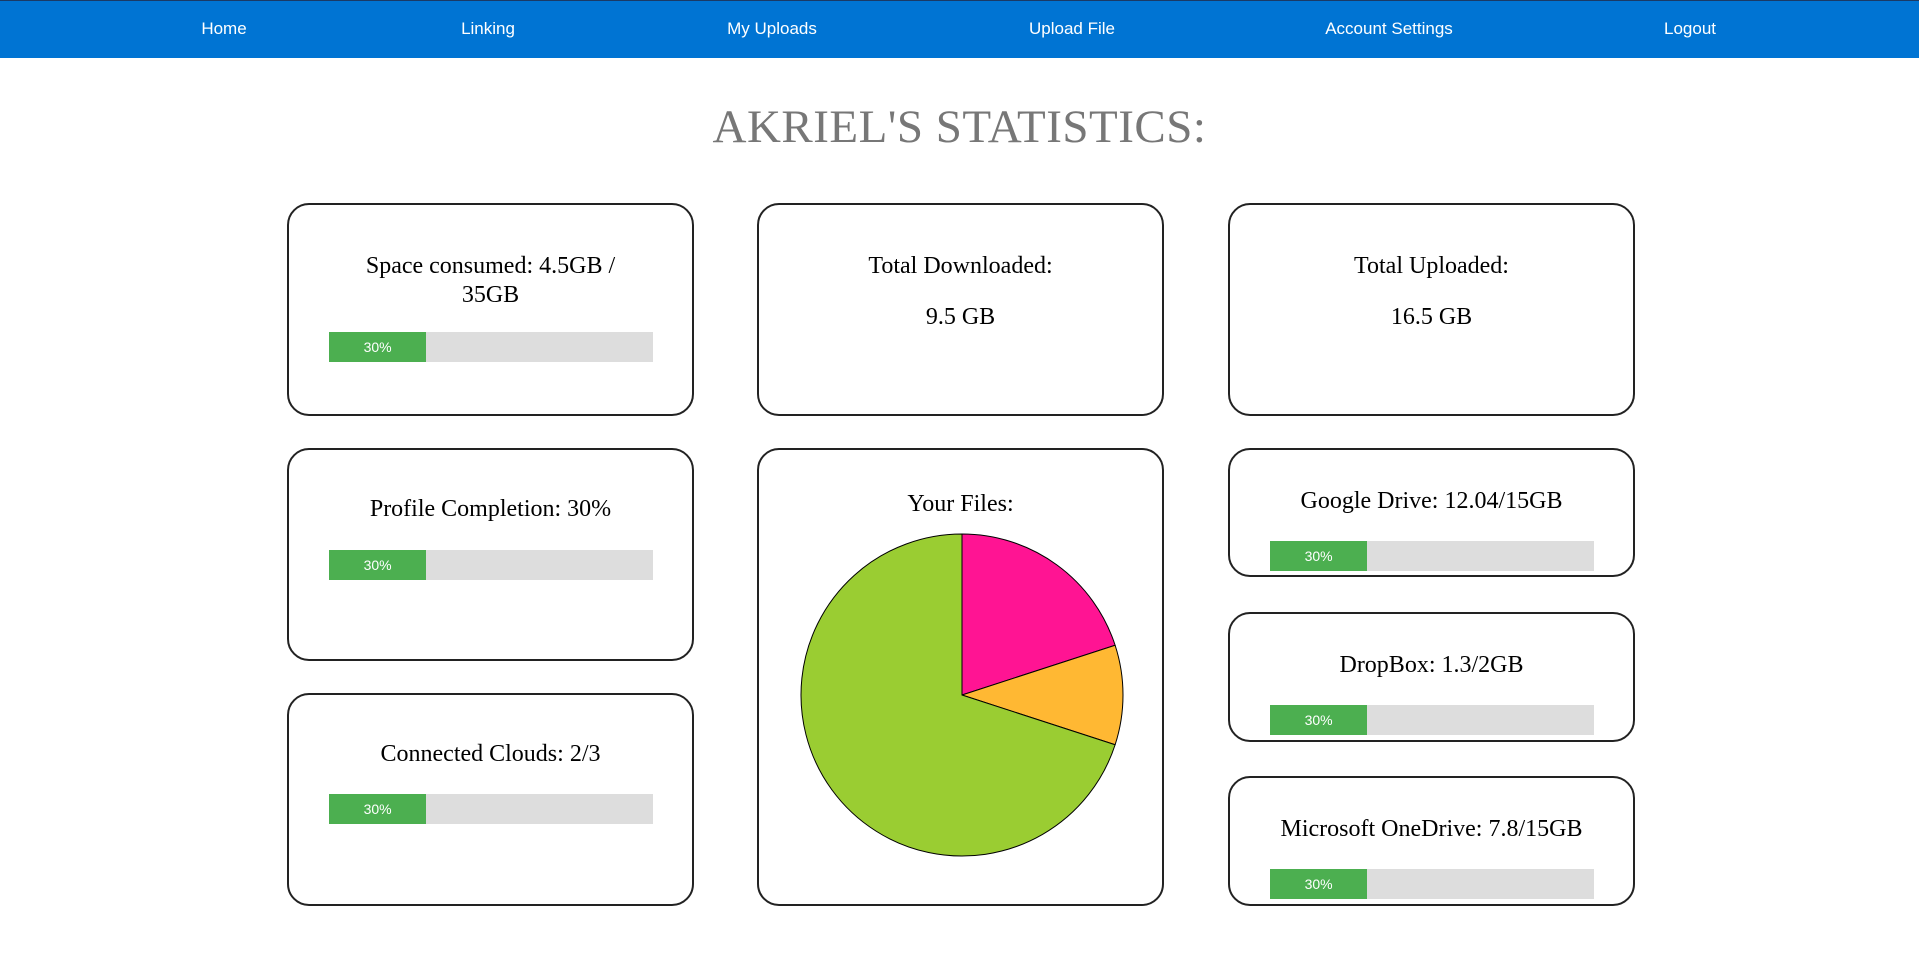 This screenshot has height=971, width=1919. I want to click on onedrive-card: Microsoft OneDrive: 7.8/15GB 30%, so click(1431, 841).